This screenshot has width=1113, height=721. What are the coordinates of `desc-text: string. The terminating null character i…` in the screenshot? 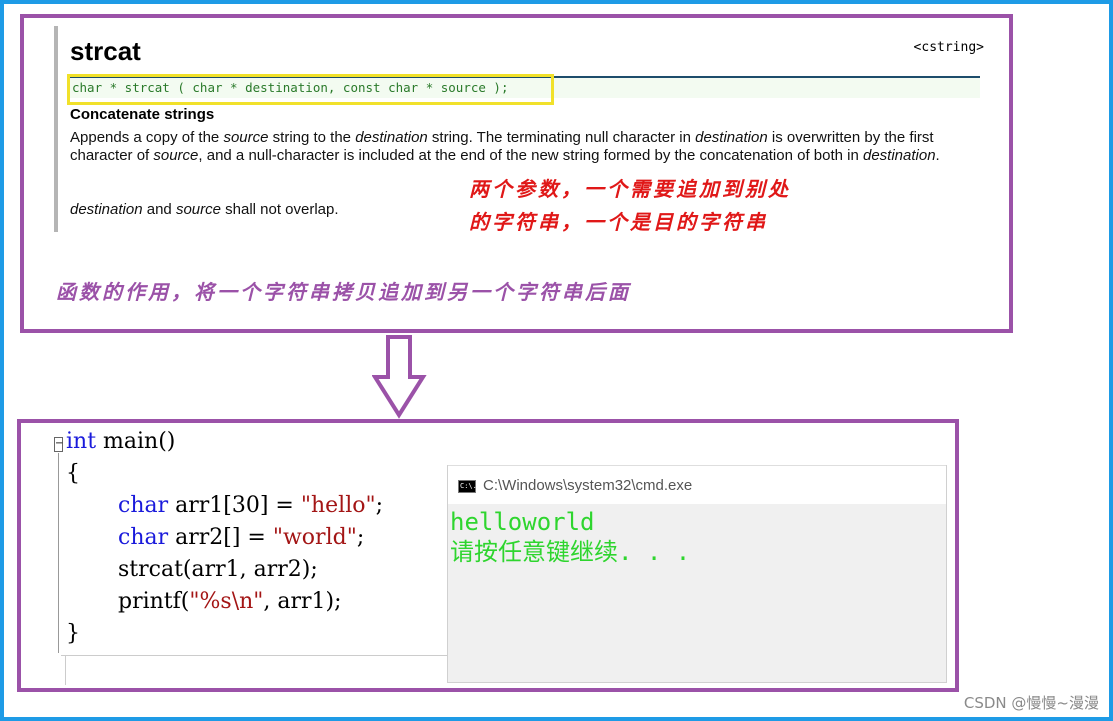 It's located at (561, 137).